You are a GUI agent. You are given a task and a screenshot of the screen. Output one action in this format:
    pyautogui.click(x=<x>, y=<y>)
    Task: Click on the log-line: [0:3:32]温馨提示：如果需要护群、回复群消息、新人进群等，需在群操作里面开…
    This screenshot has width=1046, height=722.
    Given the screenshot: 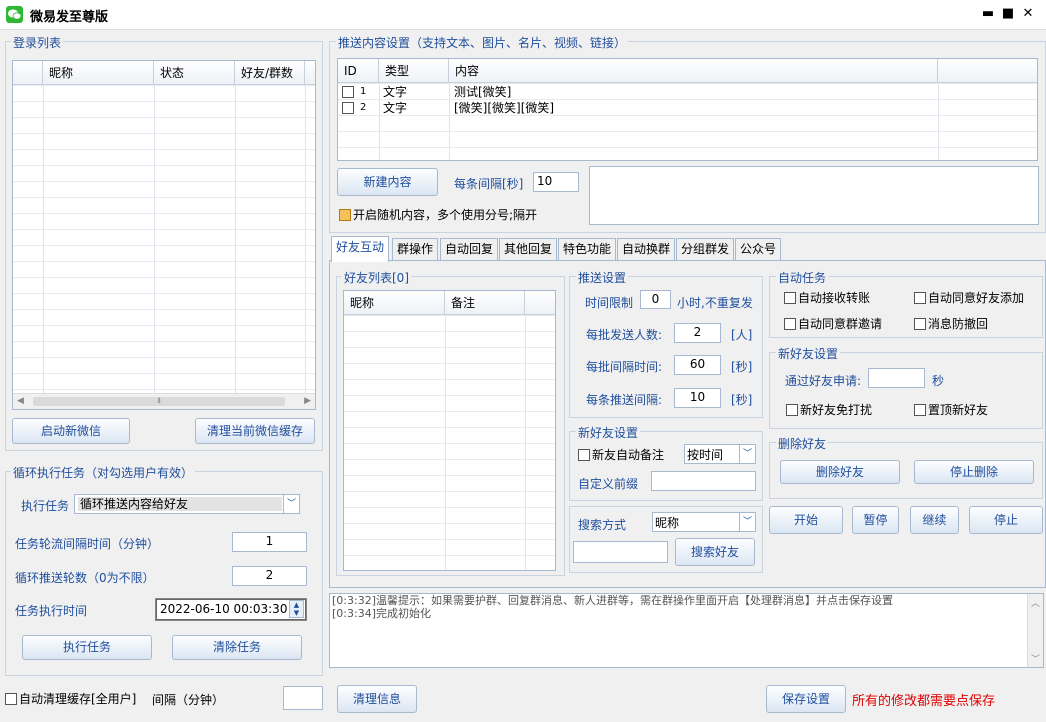 What is the action you would take?
    pyautogui.click(x=612, y=600)
    